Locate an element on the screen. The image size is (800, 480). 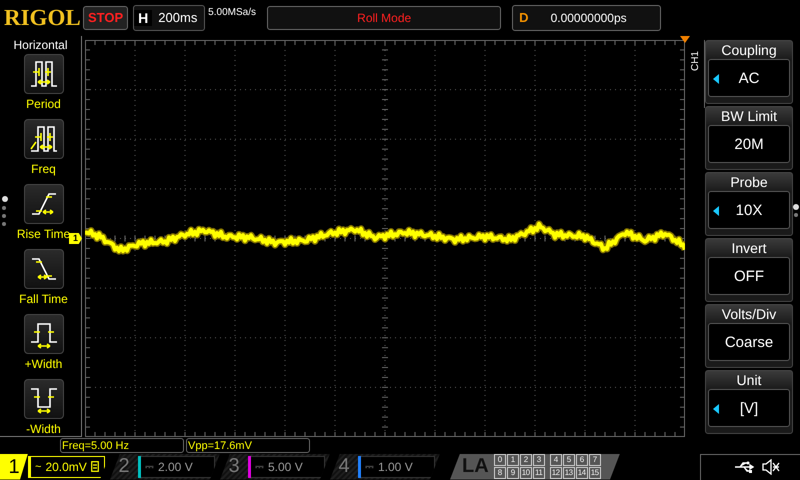
measurement-readout: Vpp=17.6mV is located at coordinates (248, 445).